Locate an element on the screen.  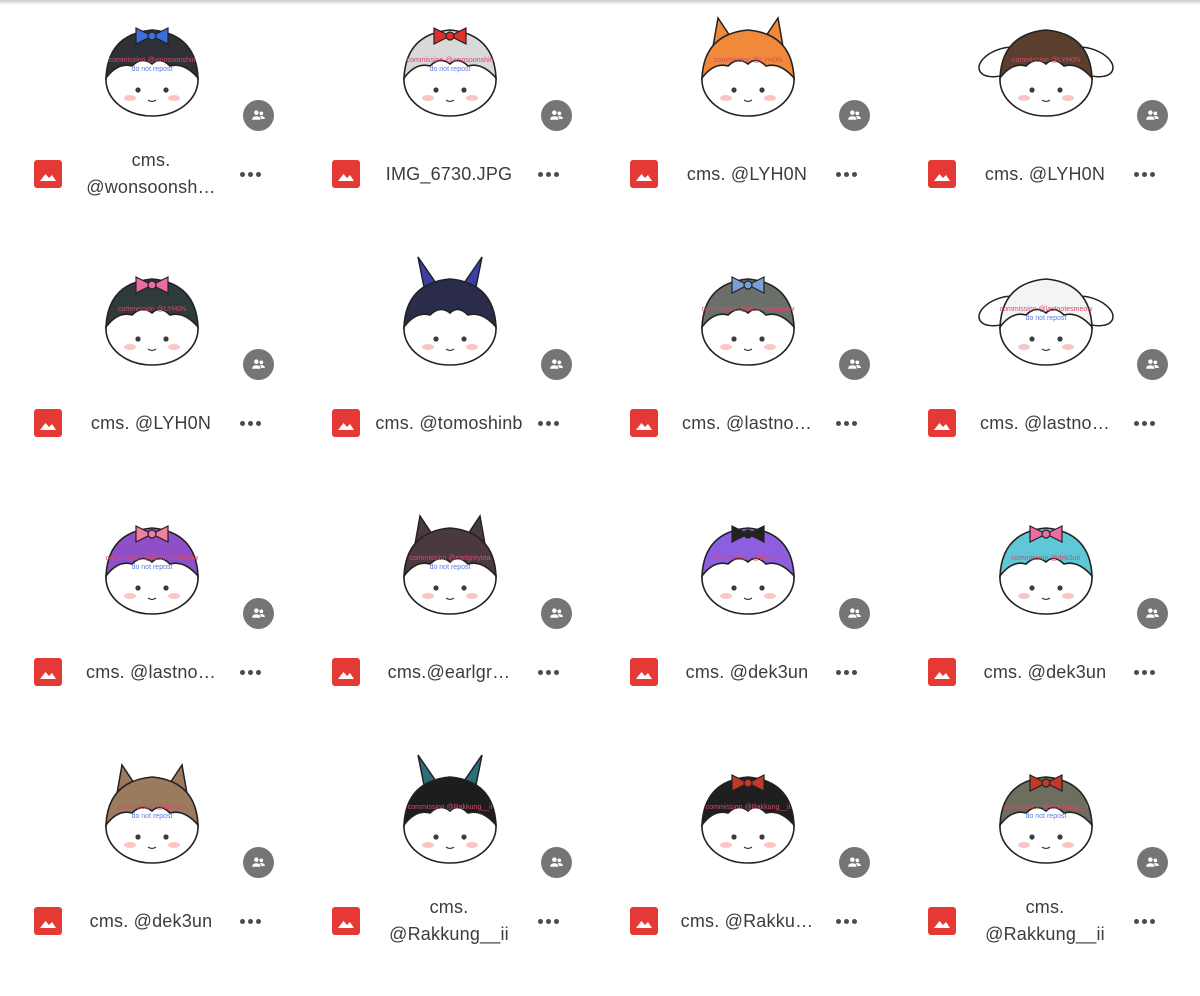
file-thumbnail: commission @lastnotesmeow is located at coordinates (748, 314).